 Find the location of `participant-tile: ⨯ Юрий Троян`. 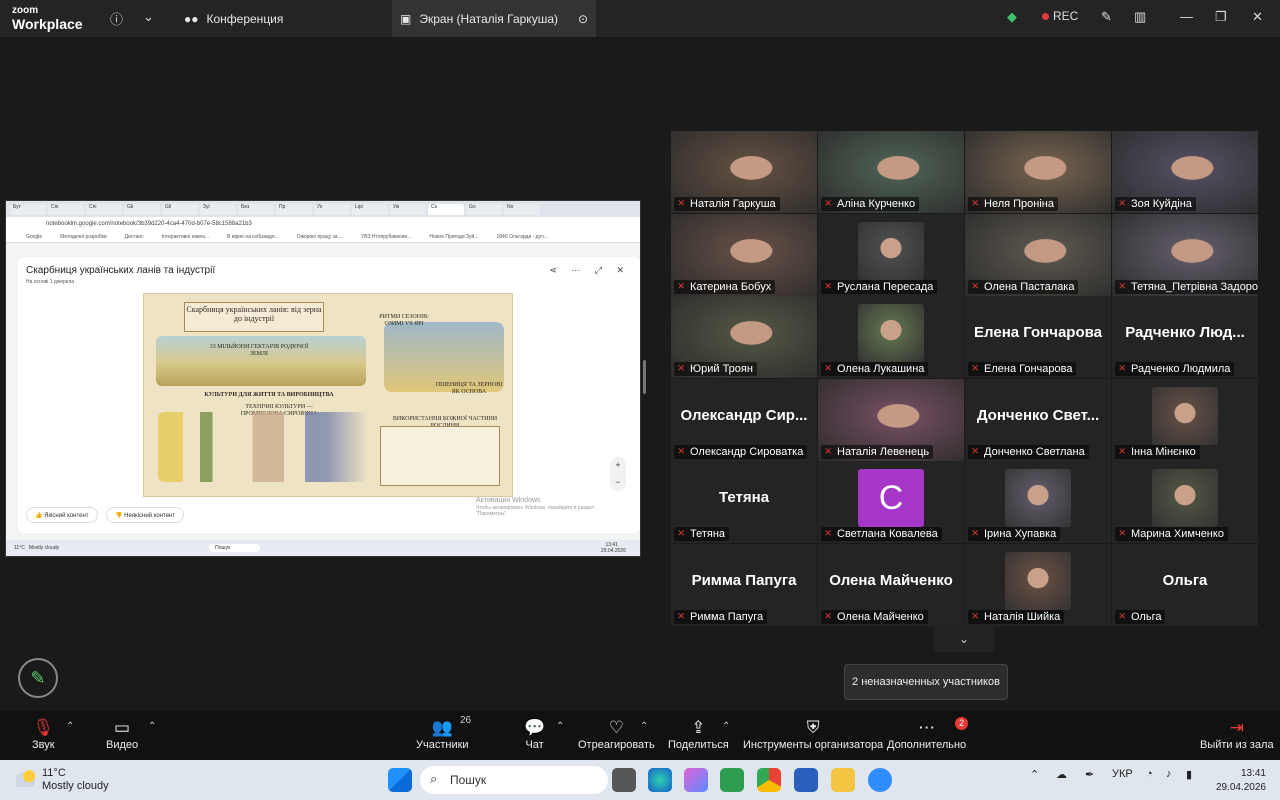

participant-tile: ⨯ Юрий Троян is located at coordinates (744, 337).